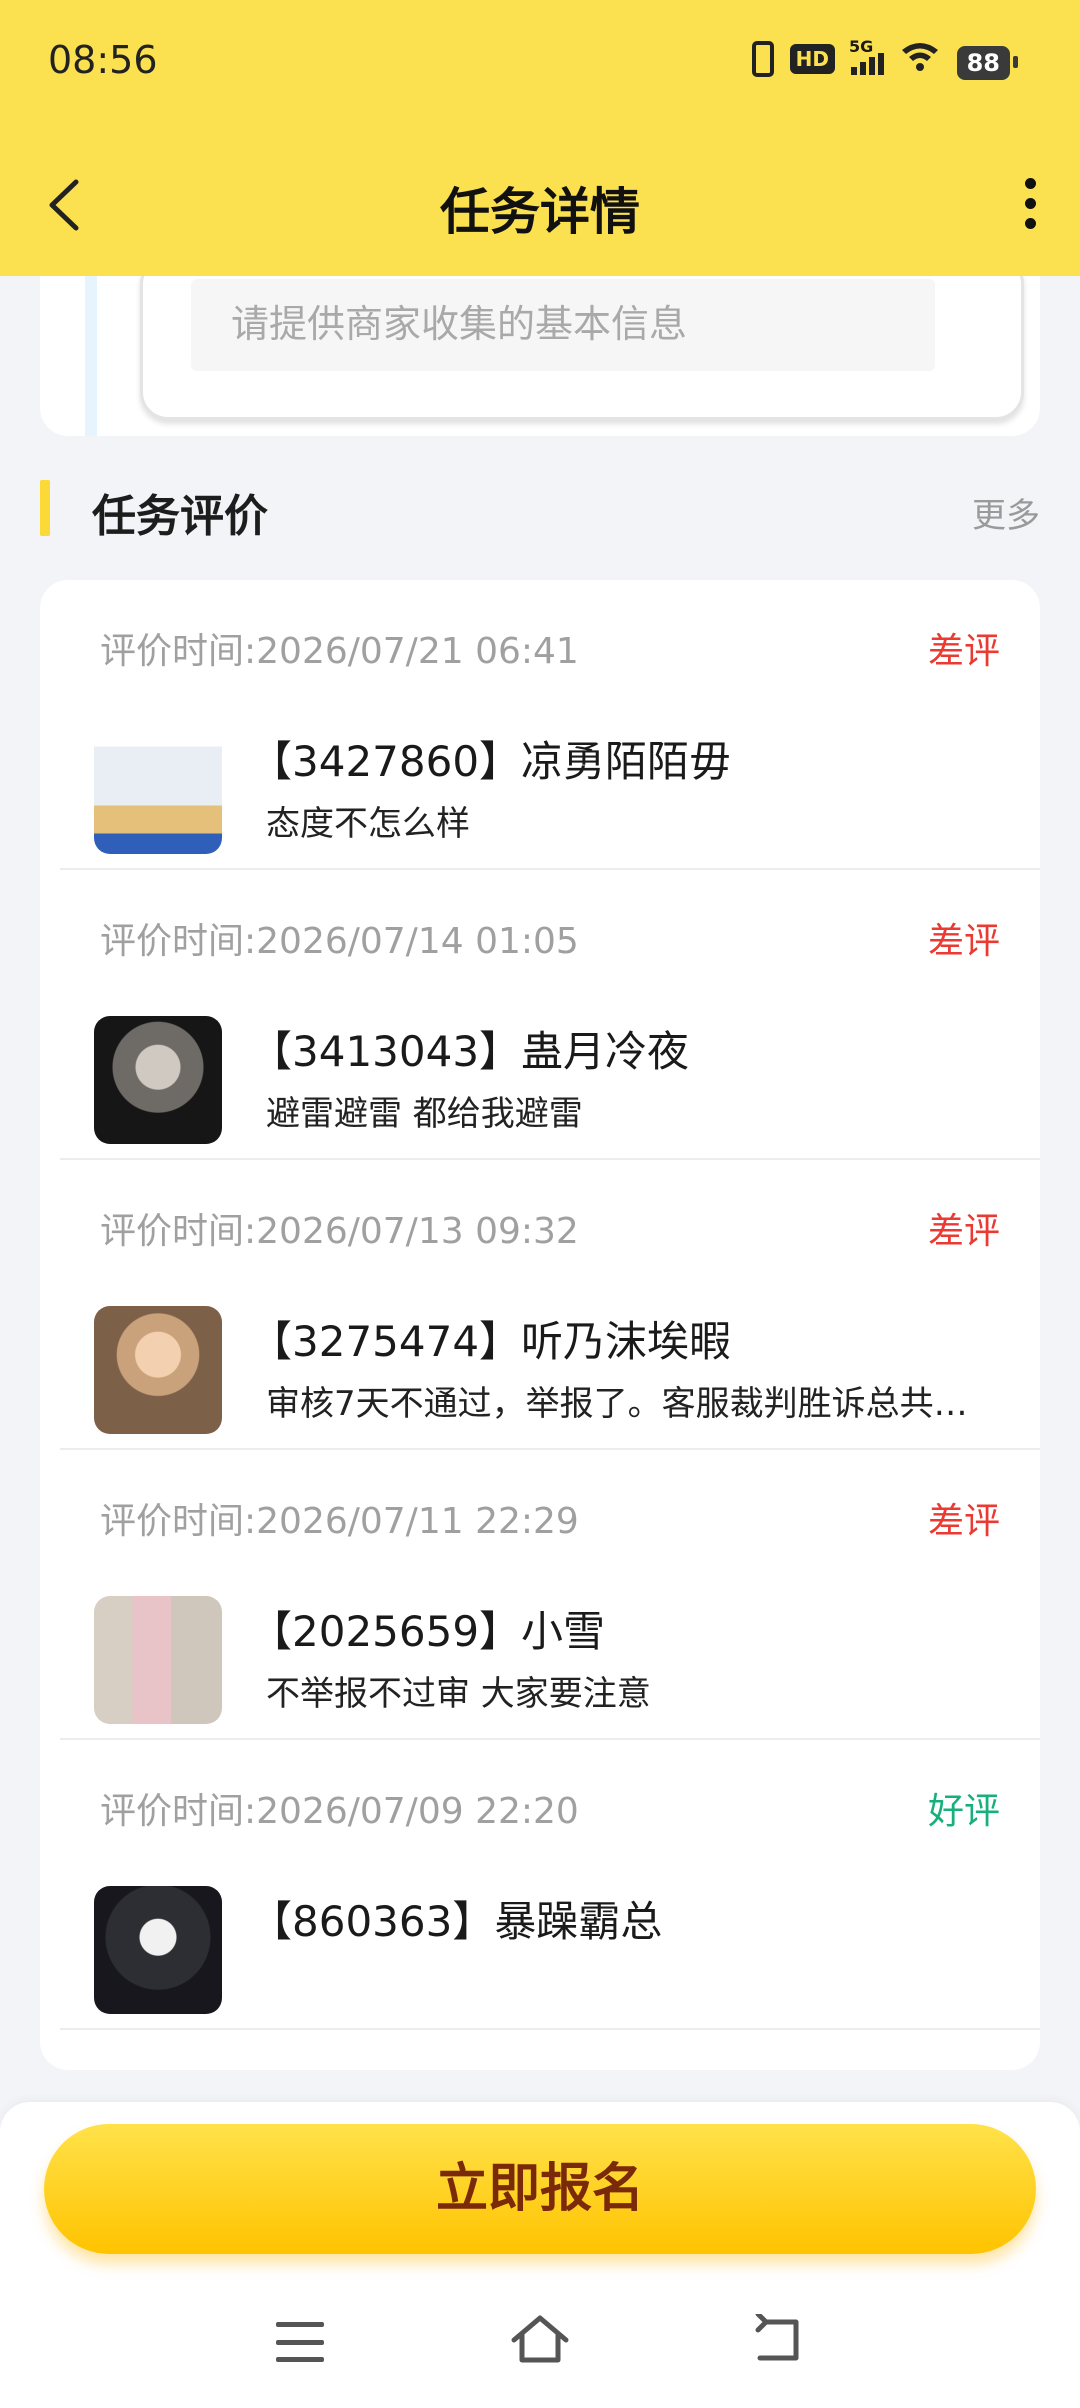 The image size is (1080, 2408). I want to click on reviewer-name: 【3275474】听乃沫埃暇, so click(491, 1341).